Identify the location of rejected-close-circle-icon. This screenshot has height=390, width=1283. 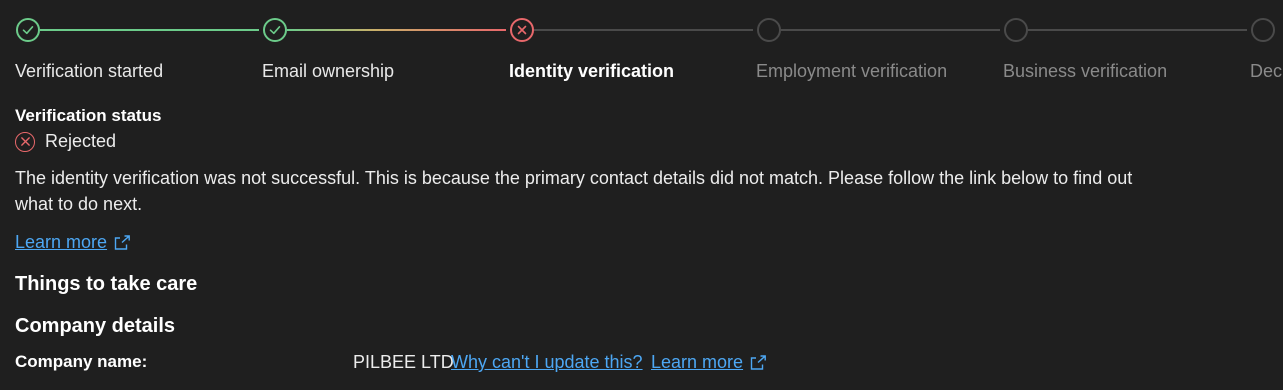
(25, 141).